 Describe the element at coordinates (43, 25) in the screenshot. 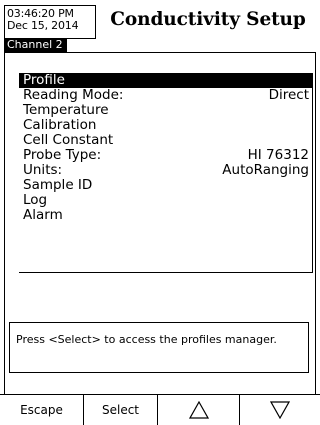

I see `date-text: Dec 15, 2014` at that location.